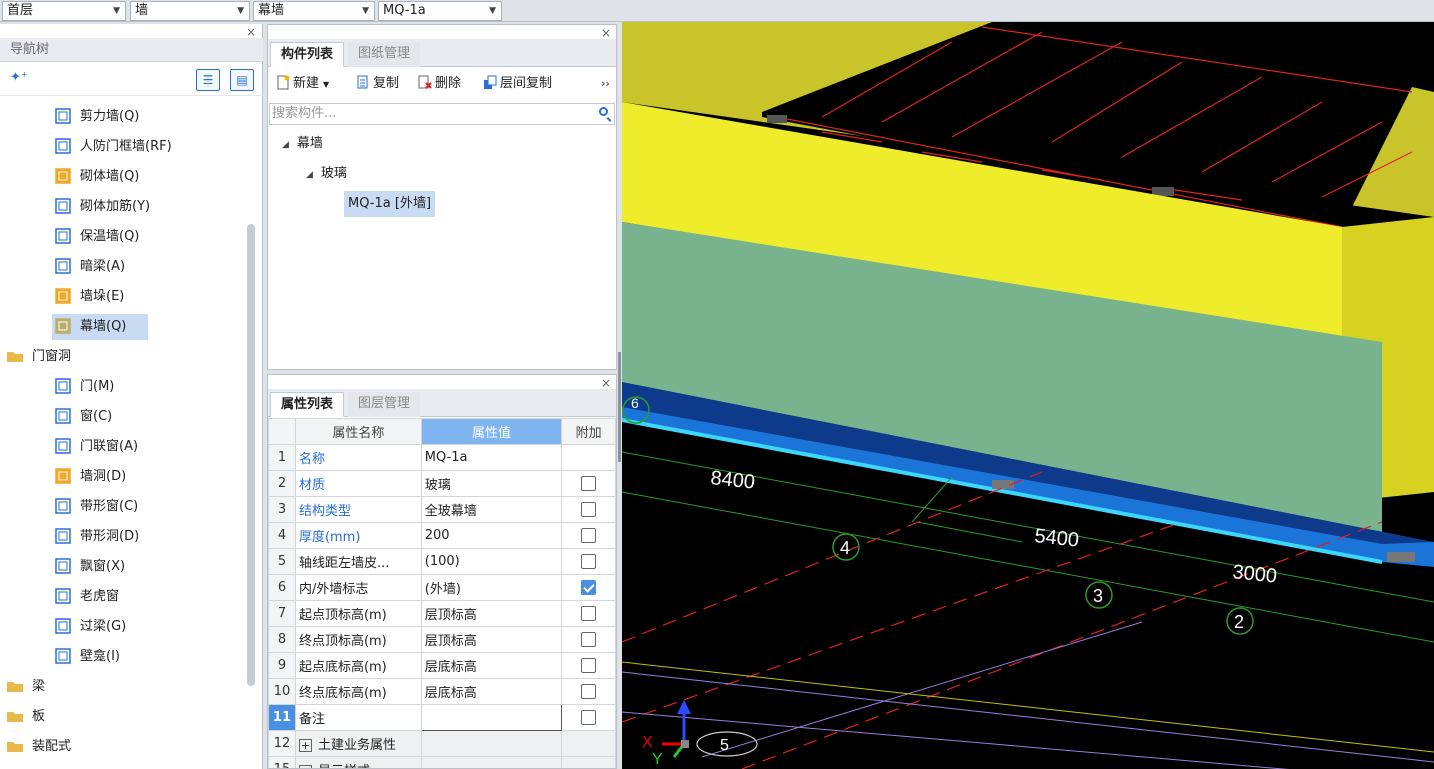  What do you see at coordinates (439, 84) in the screenshot?
I see `delete-button: 删除` at bounding box center [439, 84].